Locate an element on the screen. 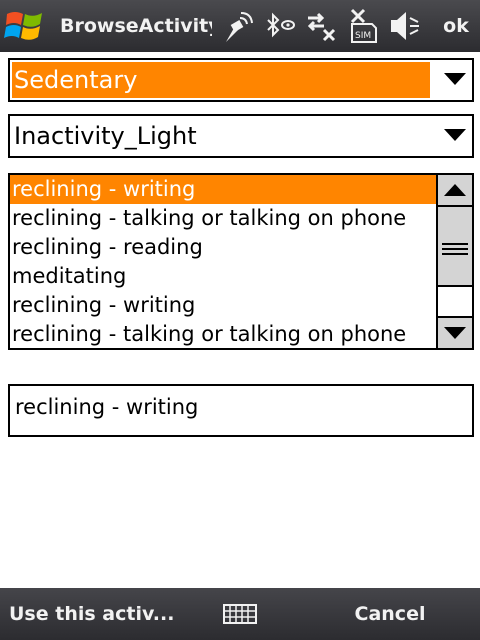 Image resolution: width=480 pixels, height=640 pixels. subcategory-combo-value: Inactivity_Light is located at coordinates (105, 136).